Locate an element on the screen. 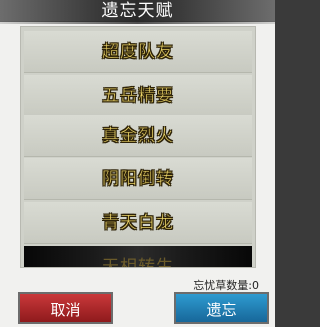 The height and width of the screenshot is (327, 320). talent-item-zhenjin: 真金烈火 is located at coordinates (138, 136).